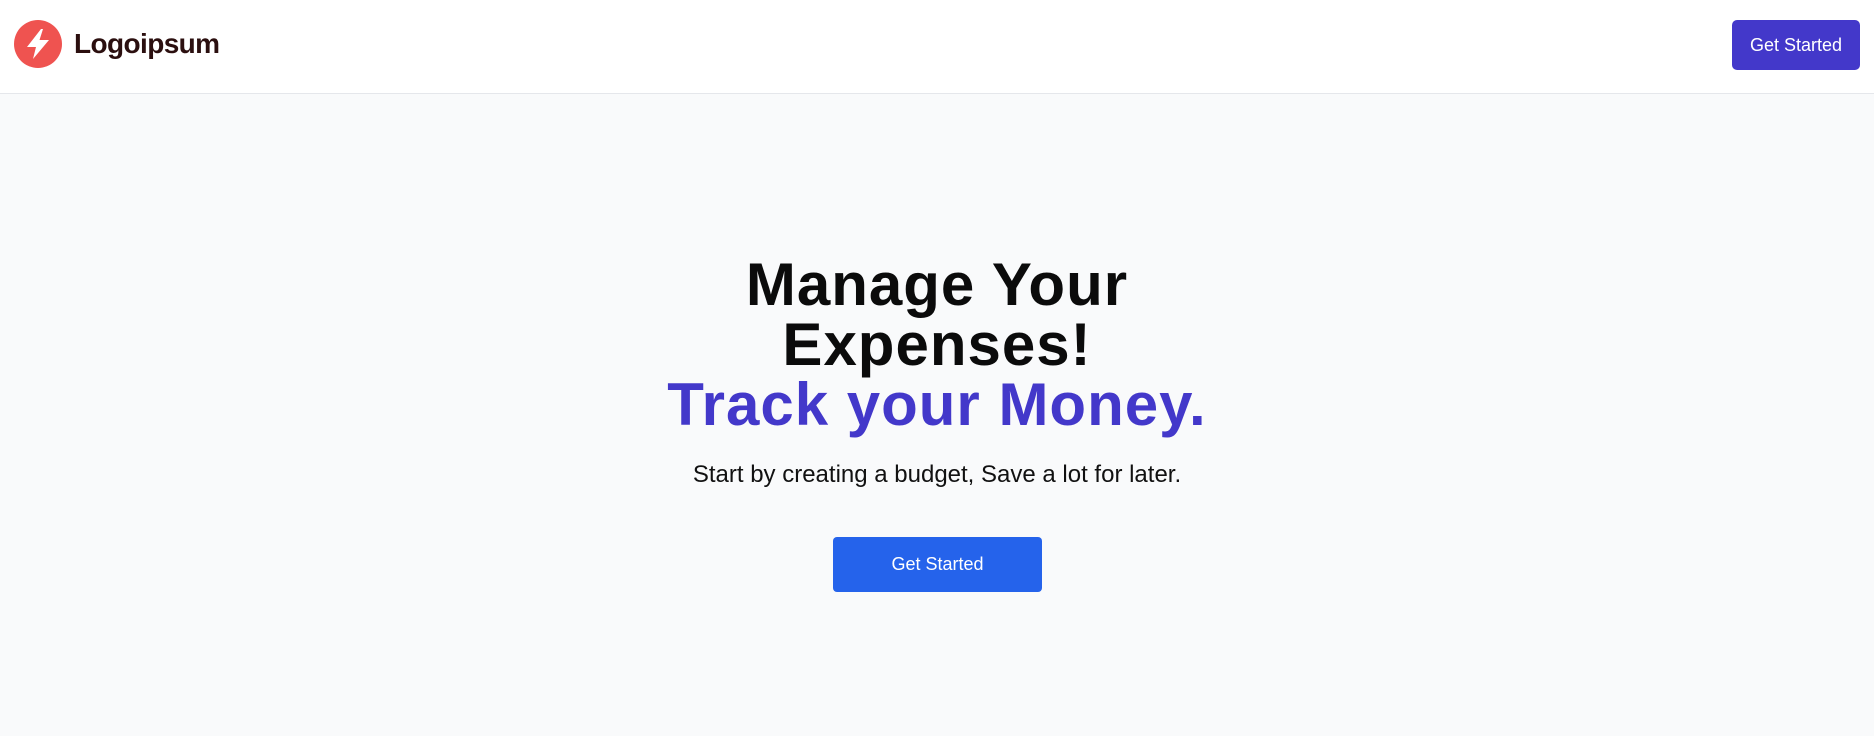 This screenshot has width=1874, height=736. What do you see at coordinates (38, 44) in the screenshot?
I see `lightning-bolt-icon` at bounding box center [38, 44].